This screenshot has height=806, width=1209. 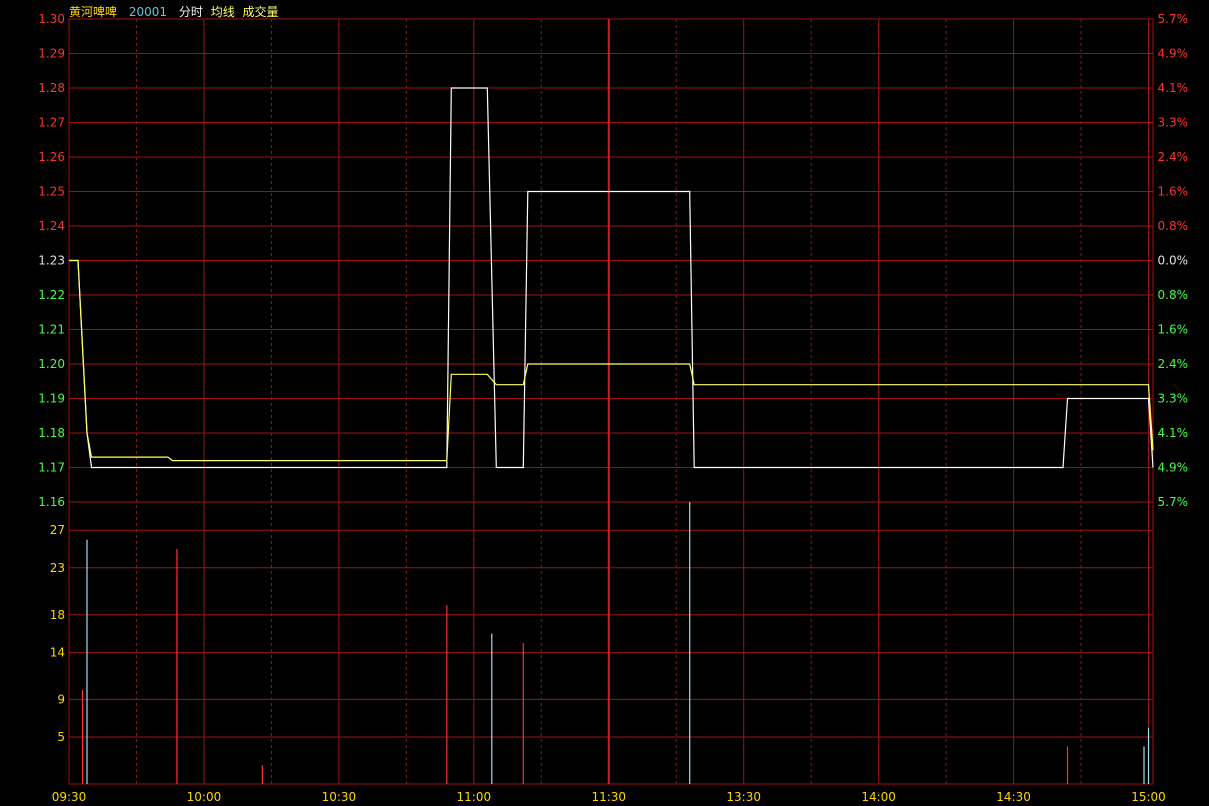 What do you see at coordinates (148, 12) in the screenshot?
I see `stock-code: 20001` at bounding box center [148, 12].